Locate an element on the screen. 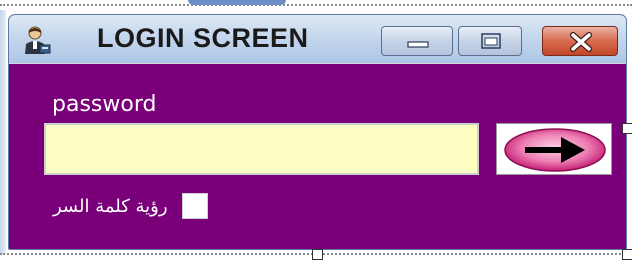 The height and width of the screenshot is (267, 632). submit-button is located at coordinates (554, 149).